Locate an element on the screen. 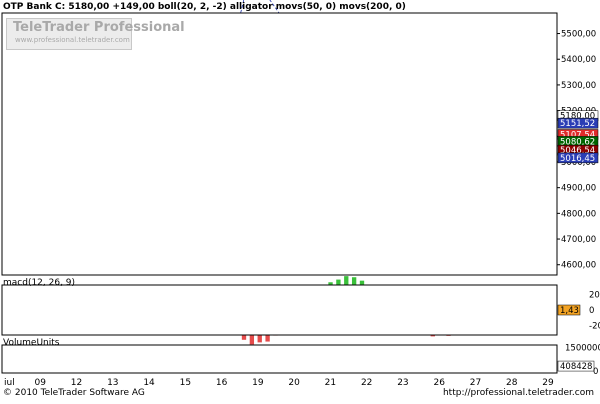 The image size is (600, 404). footer-url: http://professional.teletrader.com is located at coordinates (518, 393).